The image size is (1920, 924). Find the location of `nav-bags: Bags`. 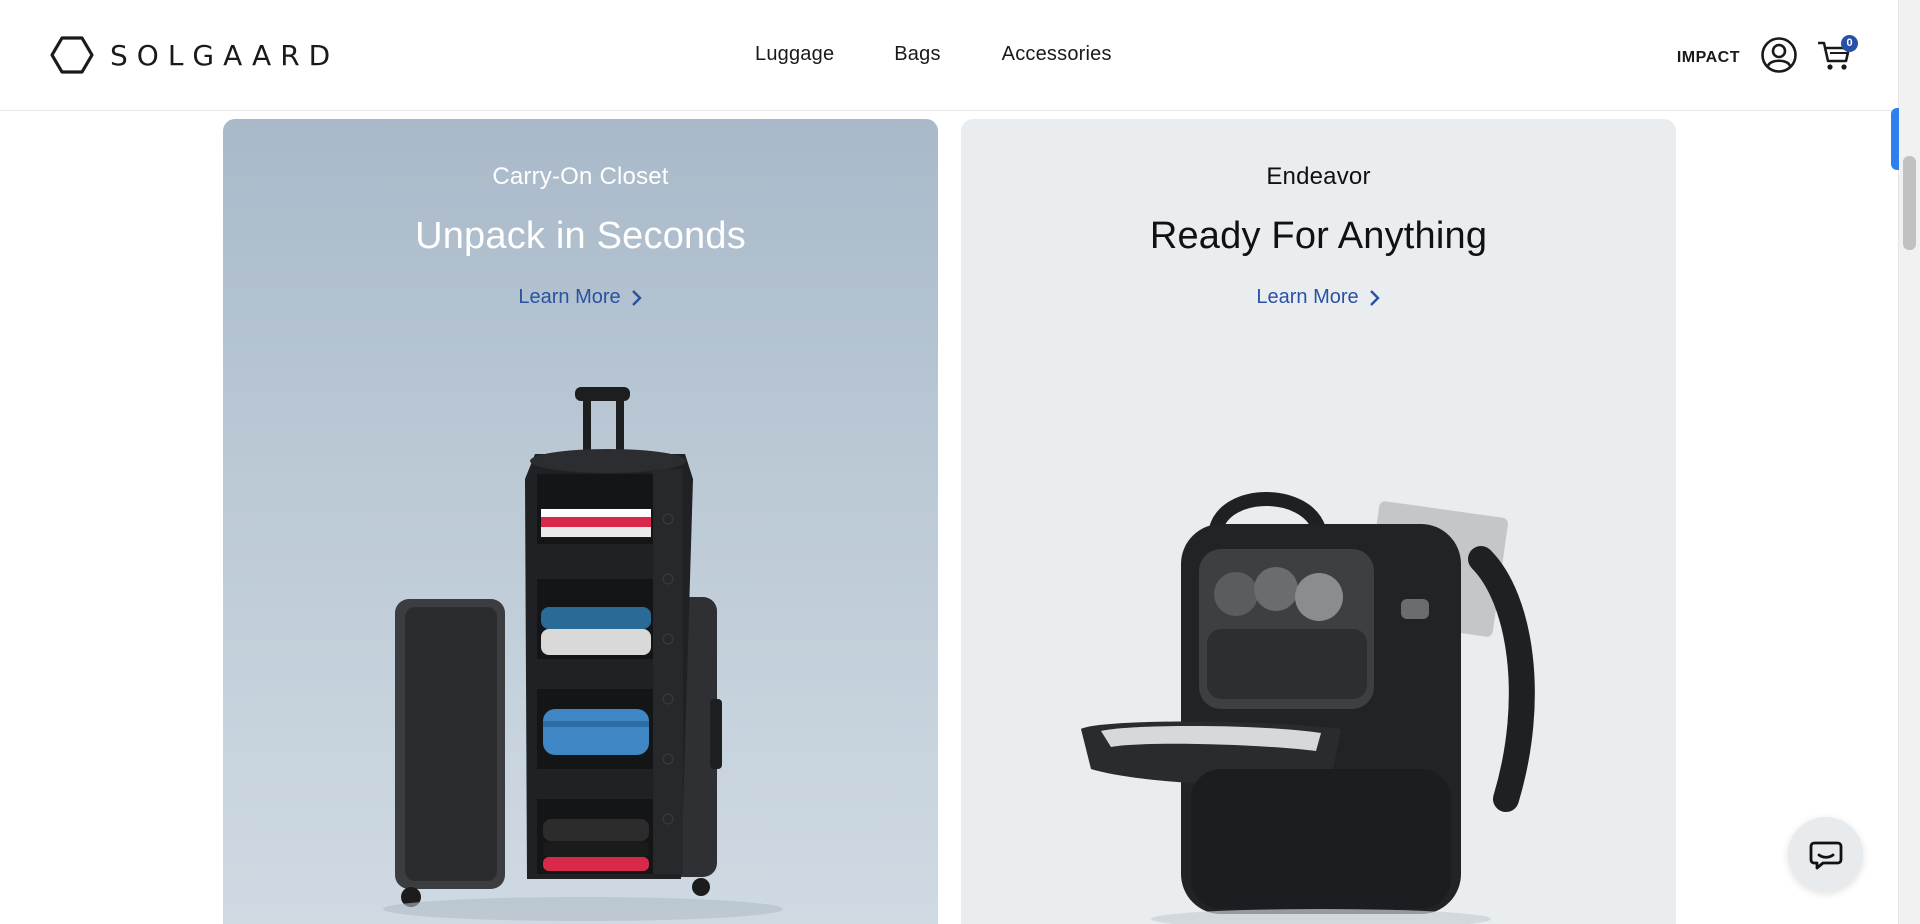

nav-bags: Bags is located at coordinates (917, 54).